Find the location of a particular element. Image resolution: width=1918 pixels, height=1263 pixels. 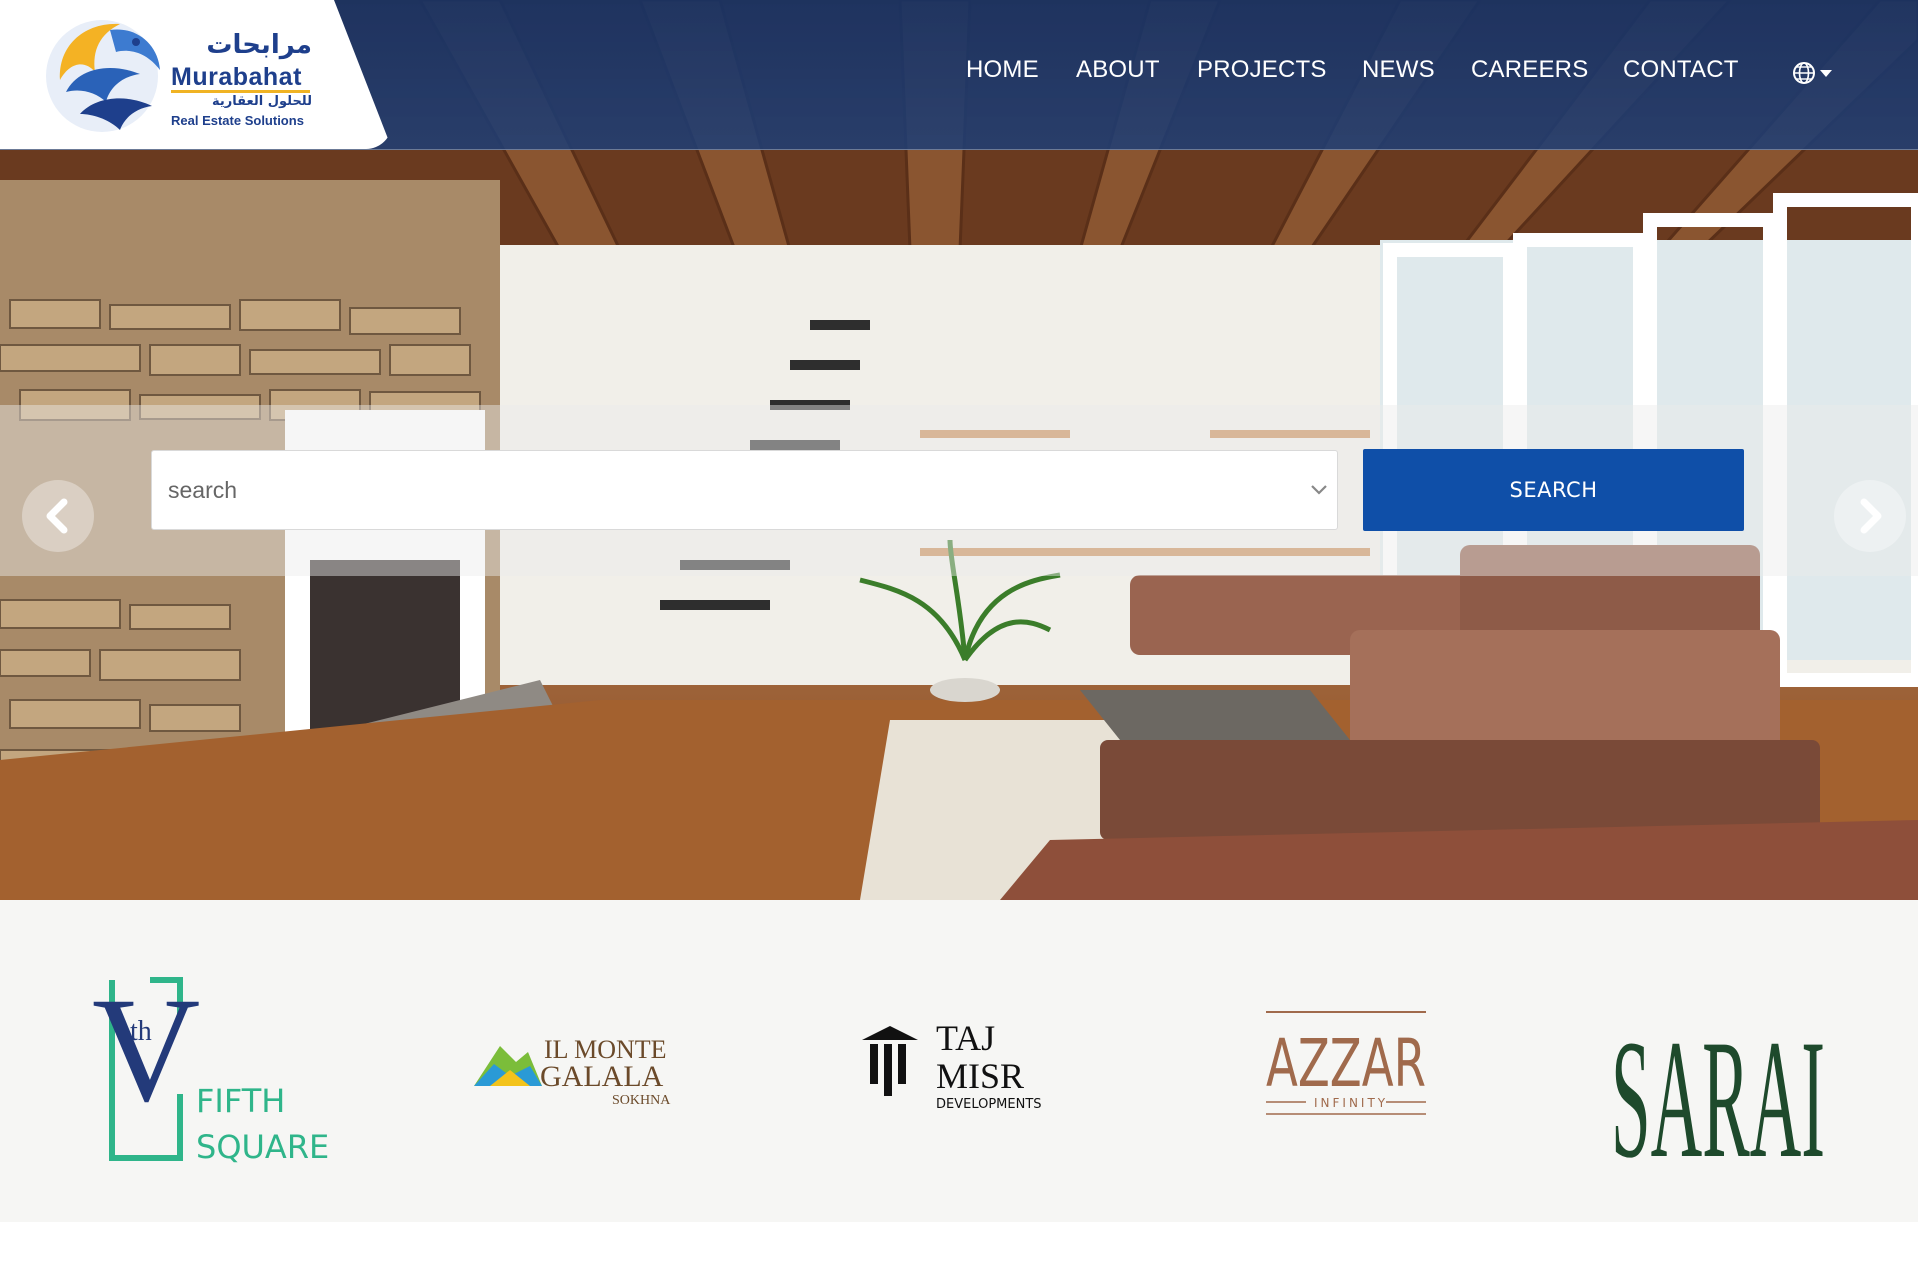

carousel-prev-button is located at coordinates (58, 516).